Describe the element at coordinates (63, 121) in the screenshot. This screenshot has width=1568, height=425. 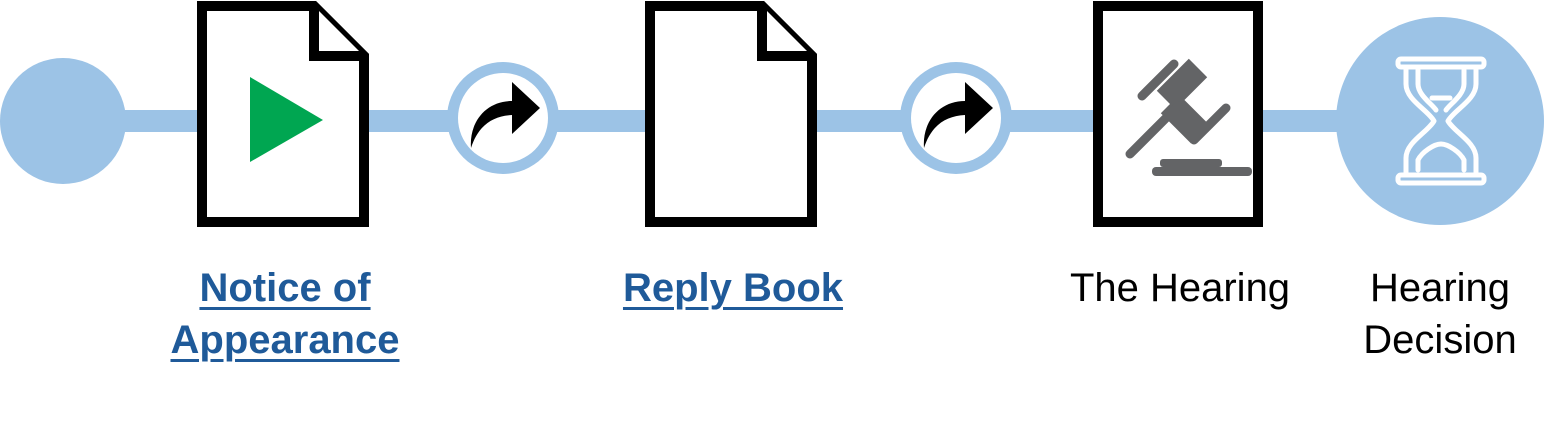
I see `start-node` at that location.